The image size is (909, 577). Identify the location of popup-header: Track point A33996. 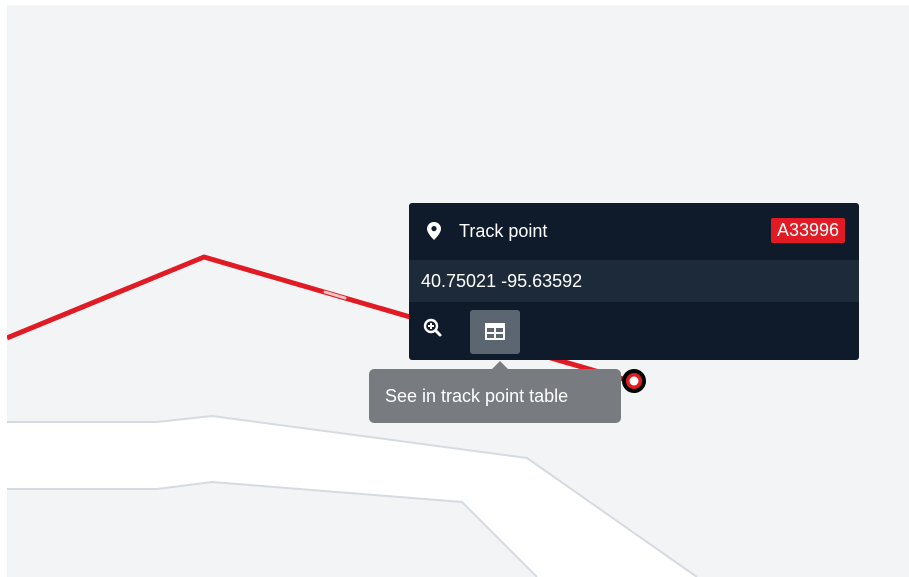
(634, 231).